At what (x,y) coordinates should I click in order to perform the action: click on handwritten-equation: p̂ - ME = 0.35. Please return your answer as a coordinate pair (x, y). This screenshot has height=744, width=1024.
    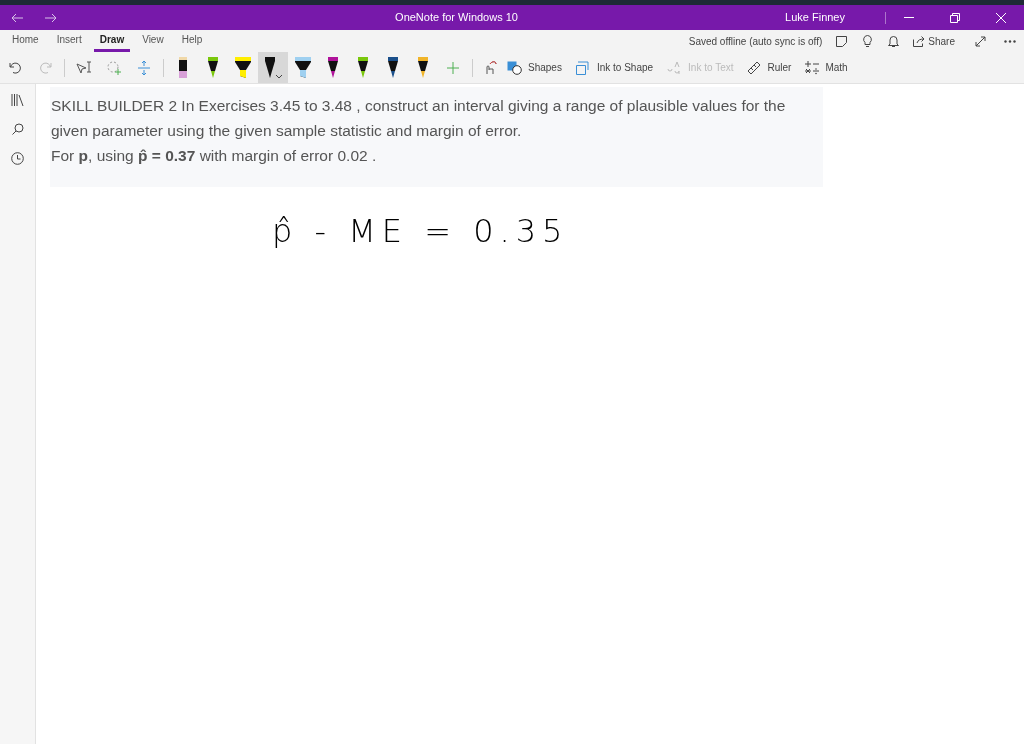
    Looking at the image, I should click on (420, 231).